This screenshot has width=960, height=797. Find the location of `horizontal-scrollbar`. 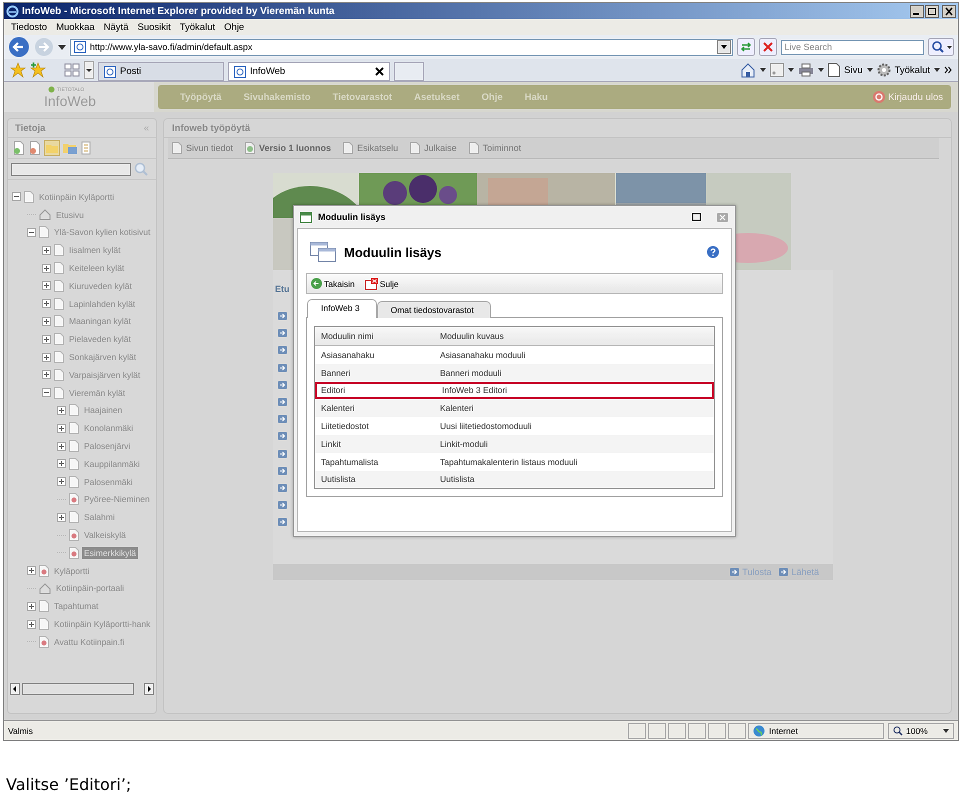

horizontal-scrollbar is located at coordinates (82, 689).